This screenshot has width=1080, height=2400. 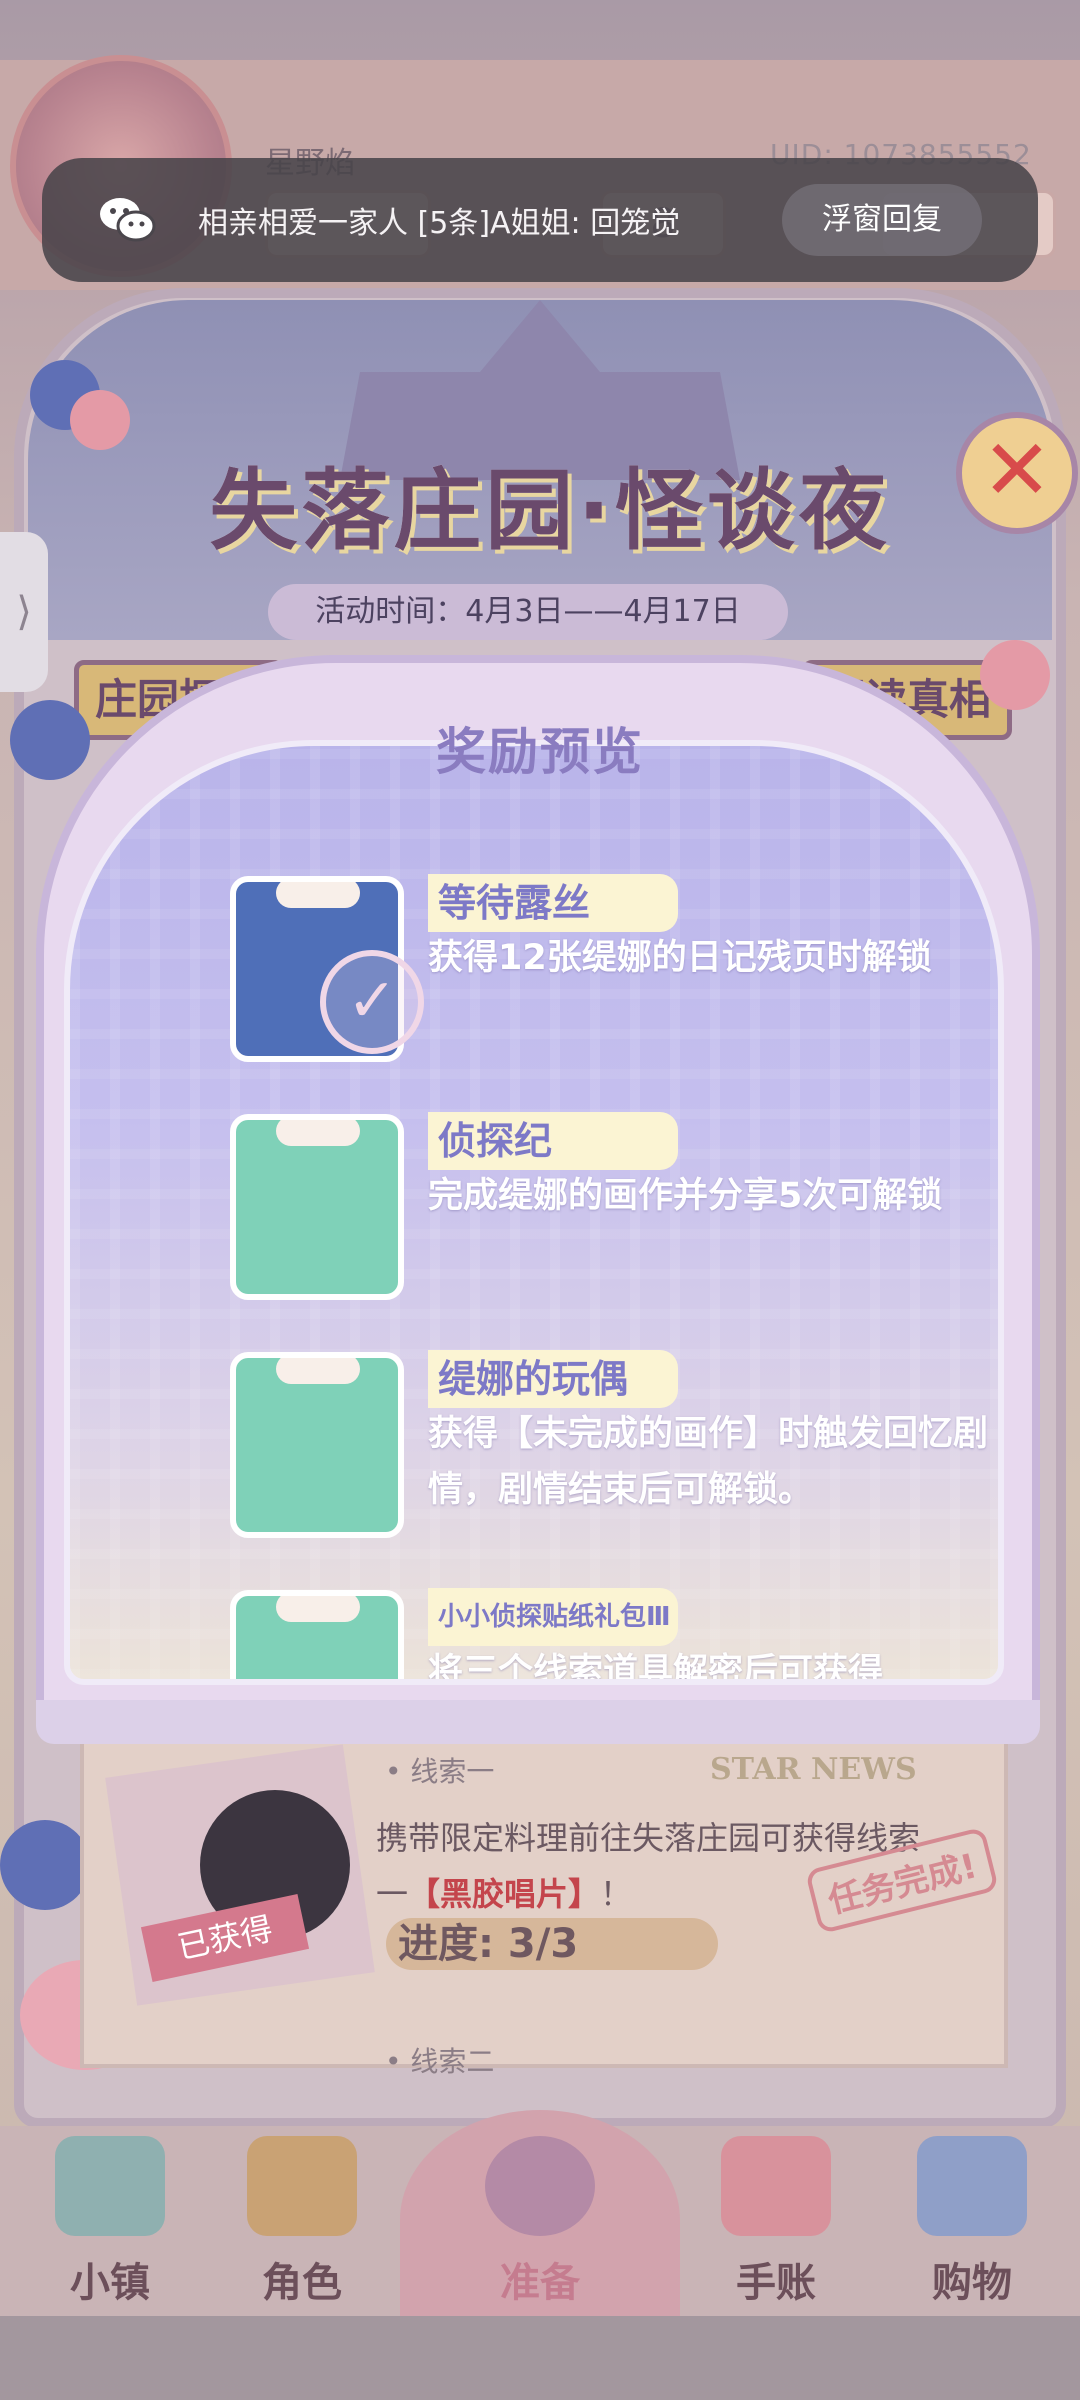 What do you see at coordinates (110, 2186) in the screenshot?
I see `map-icon` at bounding box center [110, 2186].